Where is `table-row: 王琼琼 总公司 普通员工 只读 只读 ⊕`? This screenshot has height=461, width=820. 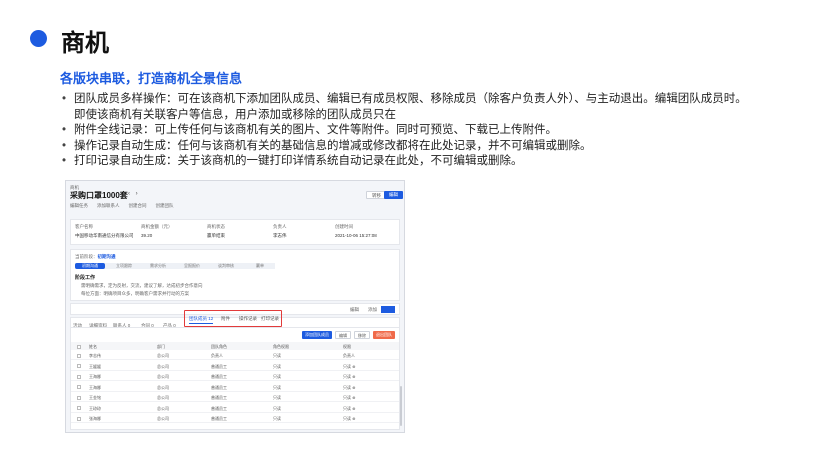 table-row: 王琼琼 总公司 普通员工 只读 只读 ⊕ is located at coordinates (235, 408).